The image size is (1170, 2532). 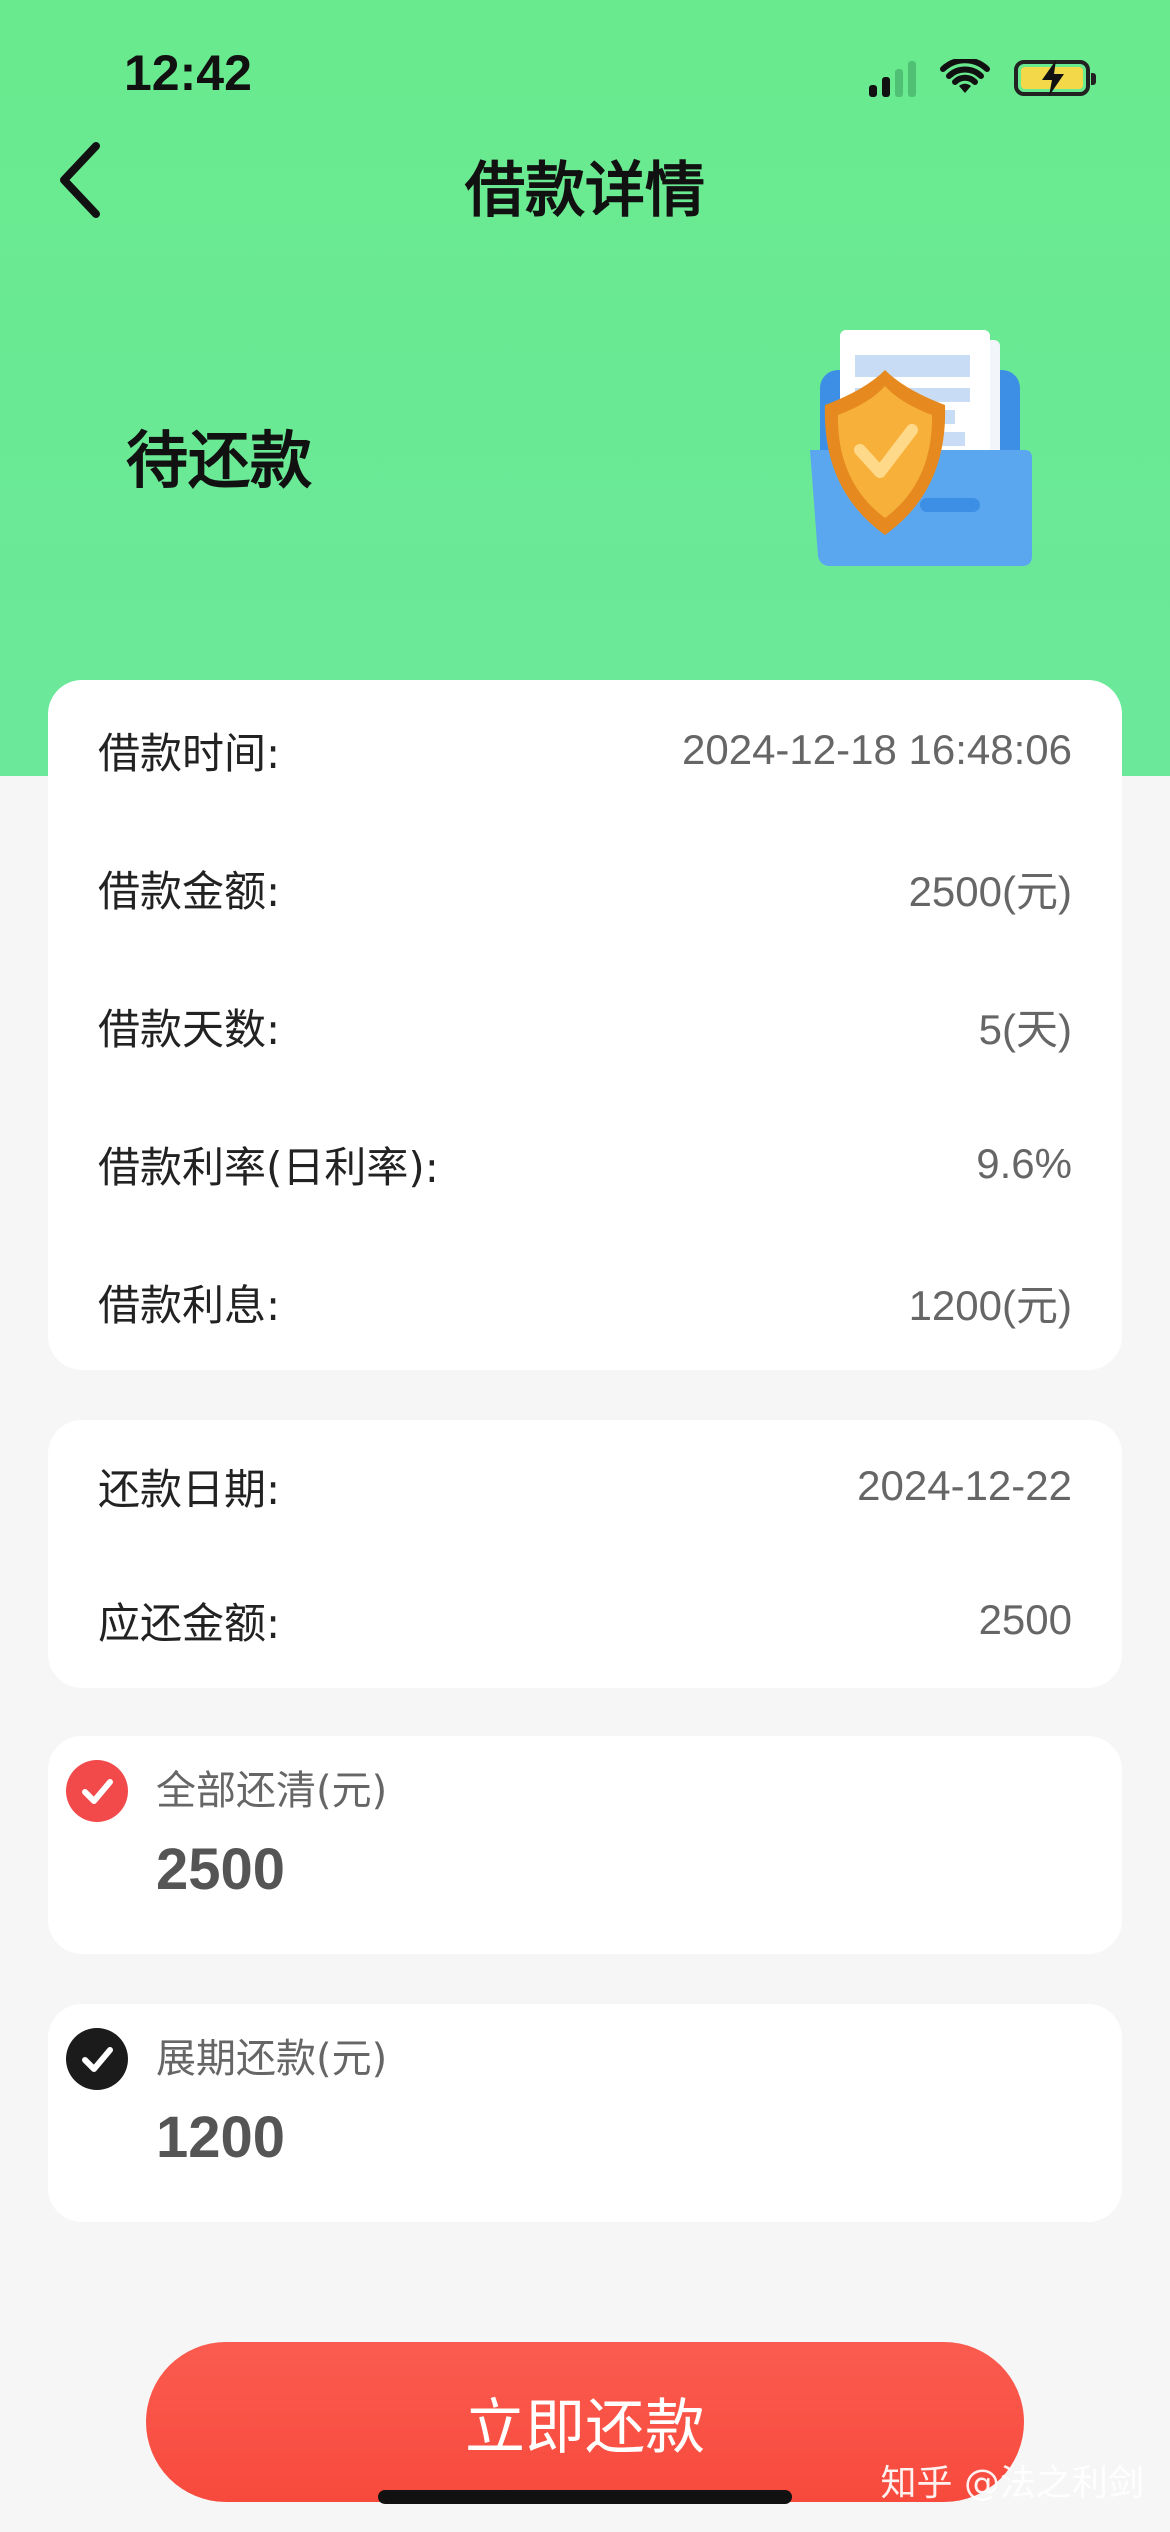 I want to click on option-amount: 2500, so click(x=221, y=1869).